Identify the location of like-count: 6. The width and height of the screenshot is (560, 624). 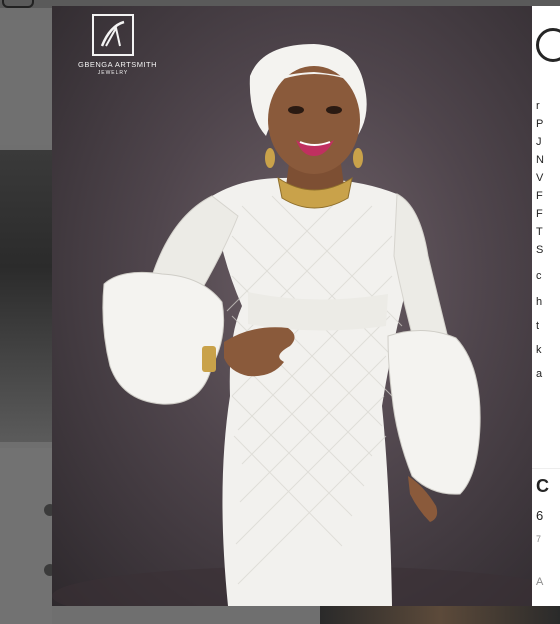
(539, 515).